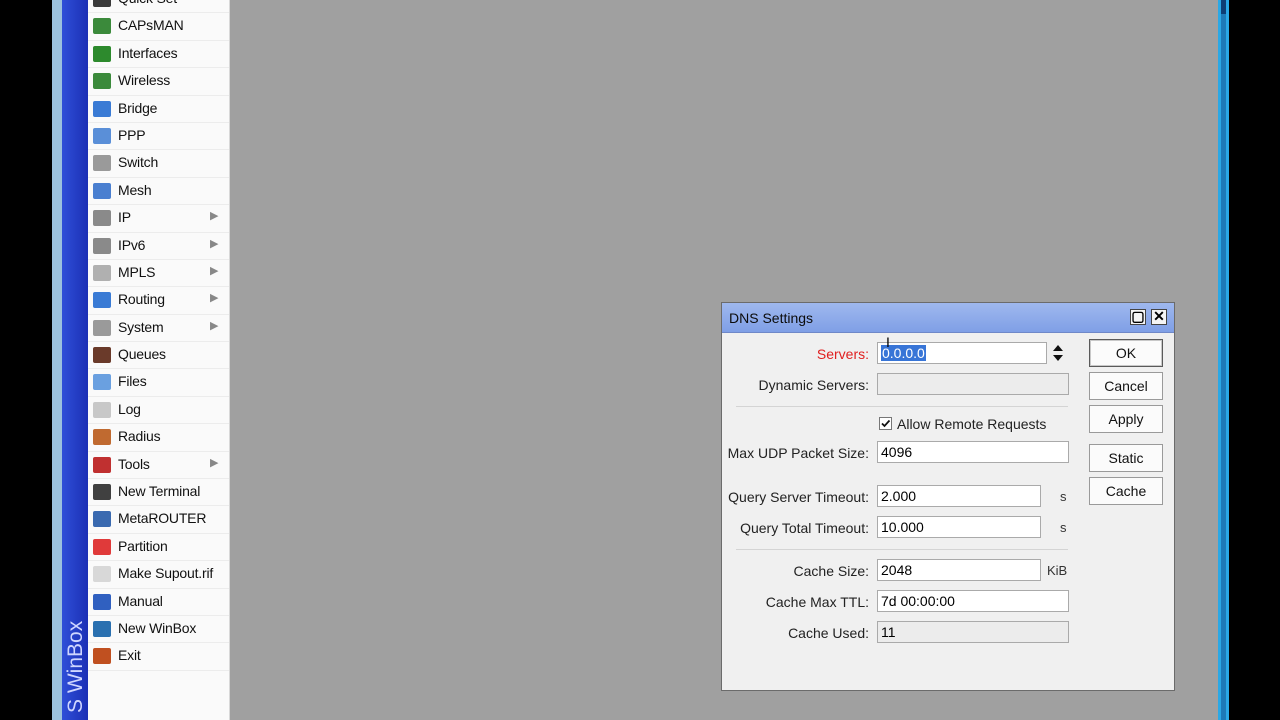 This screenshot has width=1280, height=720. I want to click on dynamic-servers-field, so click(973, 384).